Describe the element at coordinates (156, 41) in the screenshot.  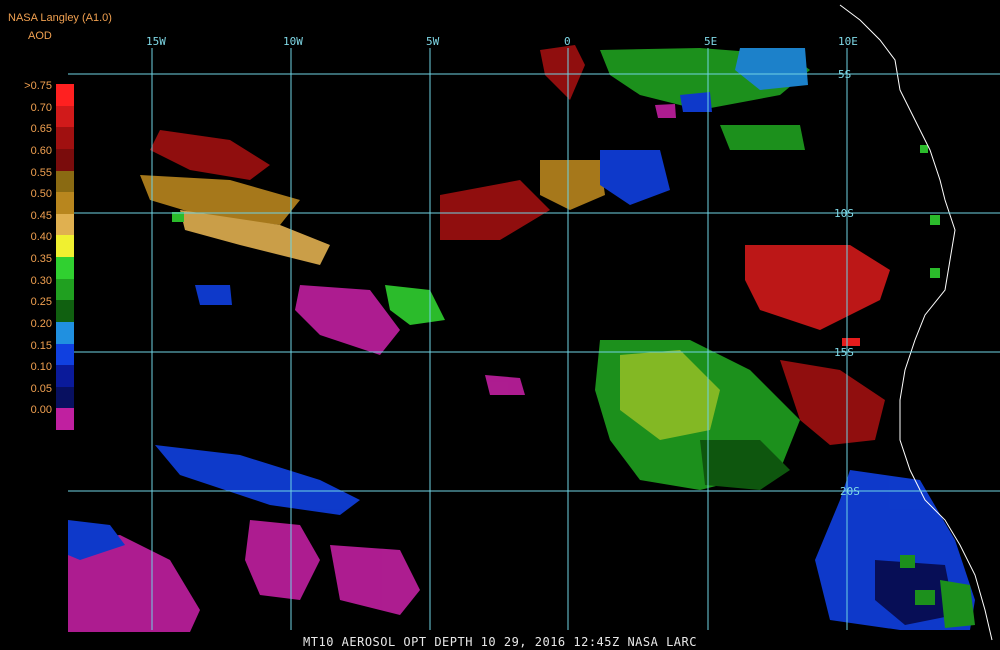
I see `lon-label-15w: 15W` at that location.